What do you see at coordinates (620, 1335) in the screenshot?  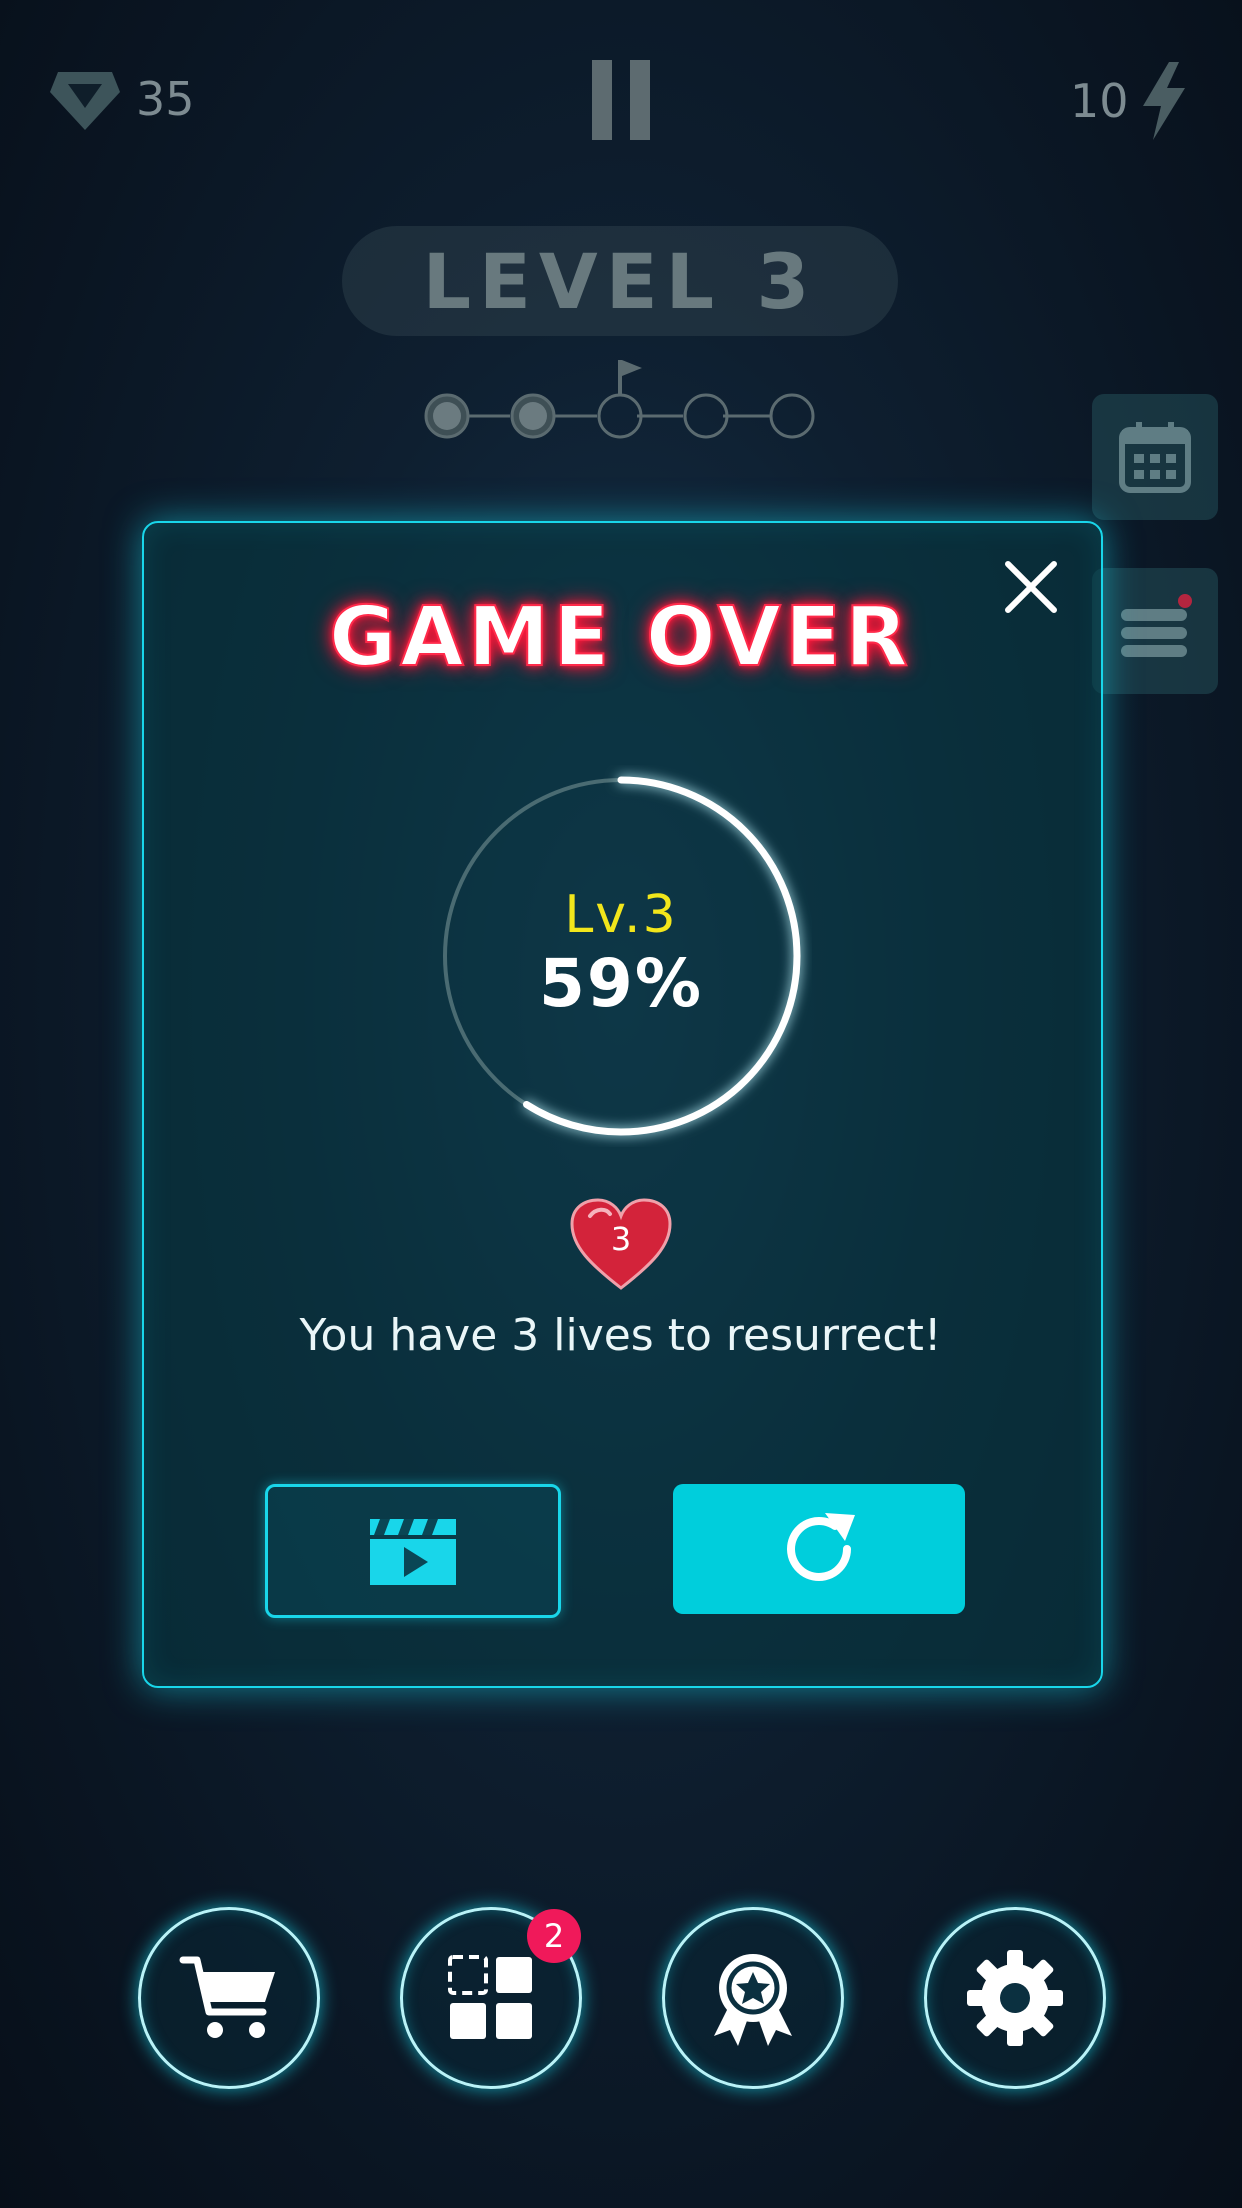 I see `lives-message: You have 3 lives to resurrect!` at bounding box center [620, 1335].